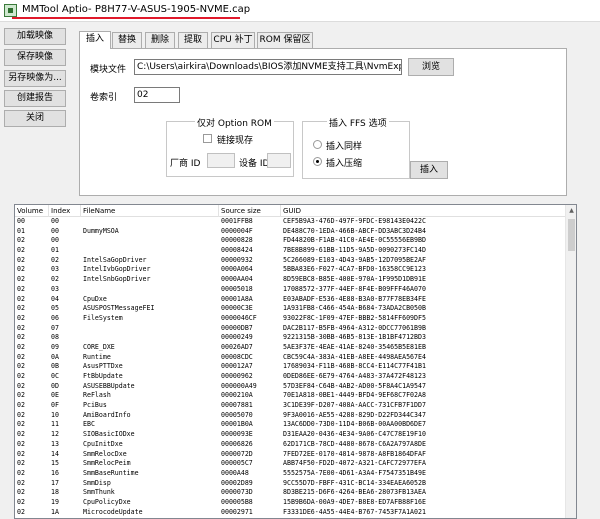 This screenshot has width=600, height=519. Describe the element at coordinates (354, 405) in the screenshot. I see `cell-guid: 3C1DE39F-D207-408A-AACC-731CFB7F1DD7` at that location.